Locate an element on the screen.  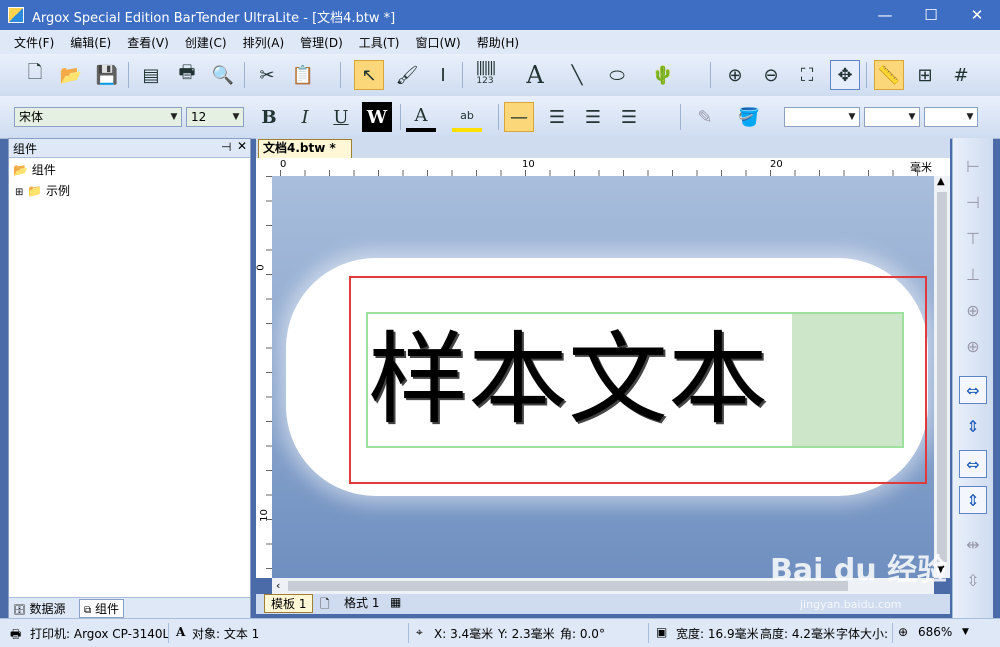
distribute-vertical-icon: ⇳ is located at coordinates (973, 580).